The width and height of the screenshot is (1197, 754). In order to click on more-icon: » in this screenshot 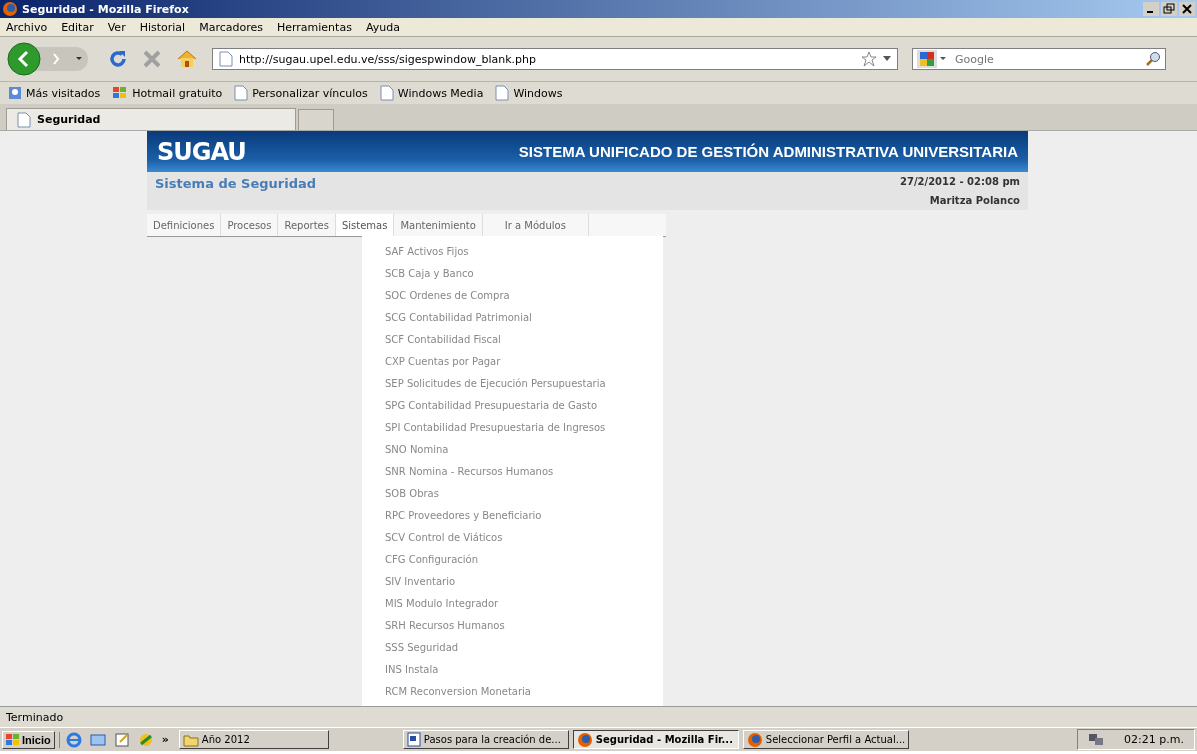, I will do `click(165, 739)`.